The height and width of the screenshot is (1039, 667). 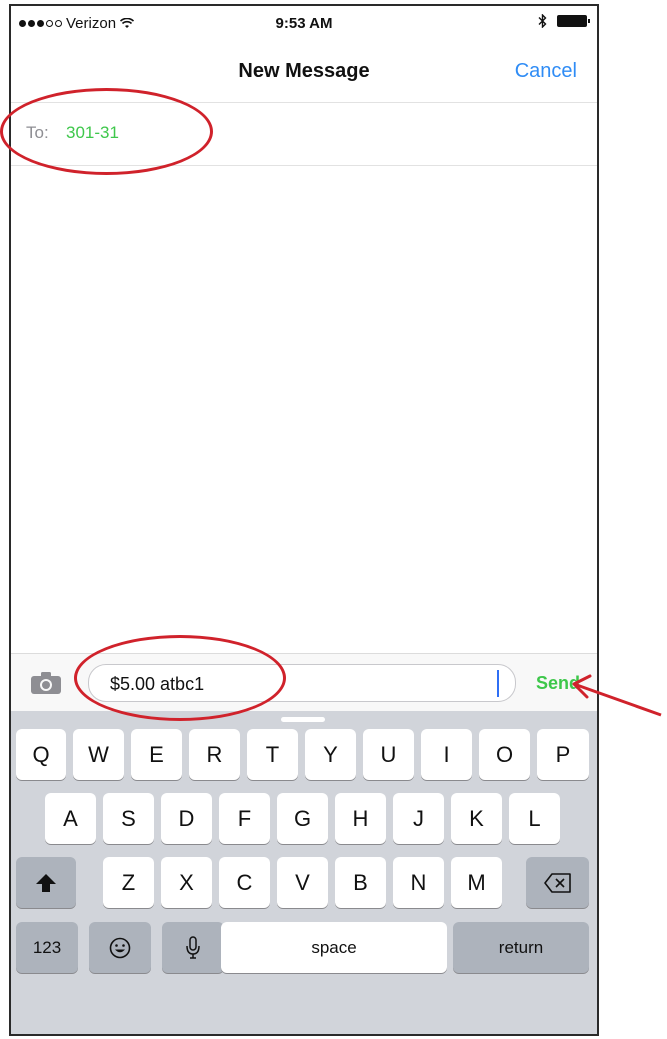 What do you see at coordinates (106, 131) in the screenshot?
I see `annotation-circle-recipient` at bounding box center [106, 131].